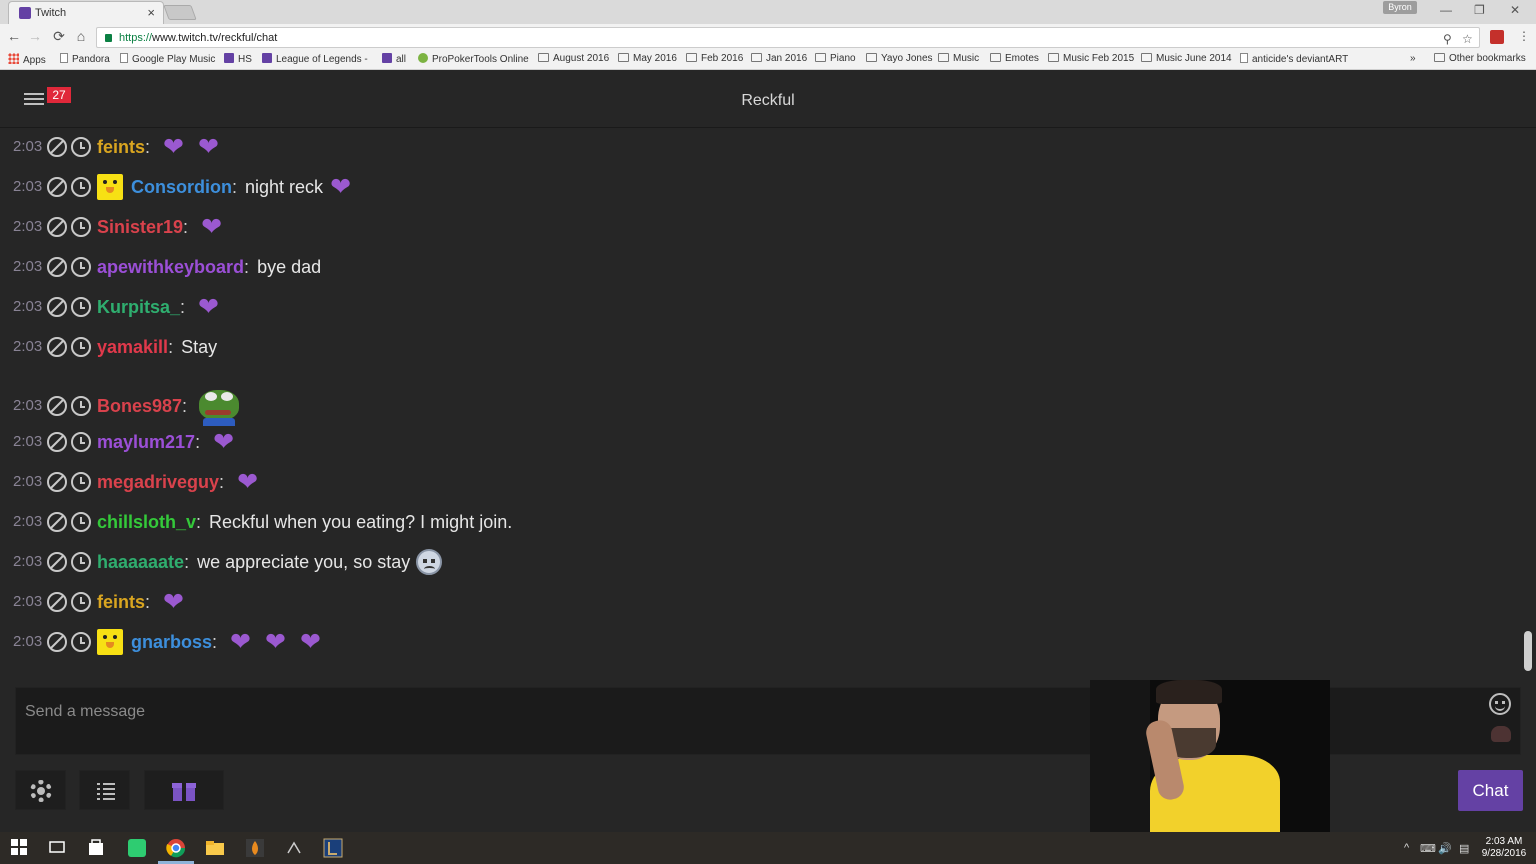  What do you see at coordinates (1400, 7) in the screenshot?
I see `profile-button: Byron` at bounding box center [1400, 7].